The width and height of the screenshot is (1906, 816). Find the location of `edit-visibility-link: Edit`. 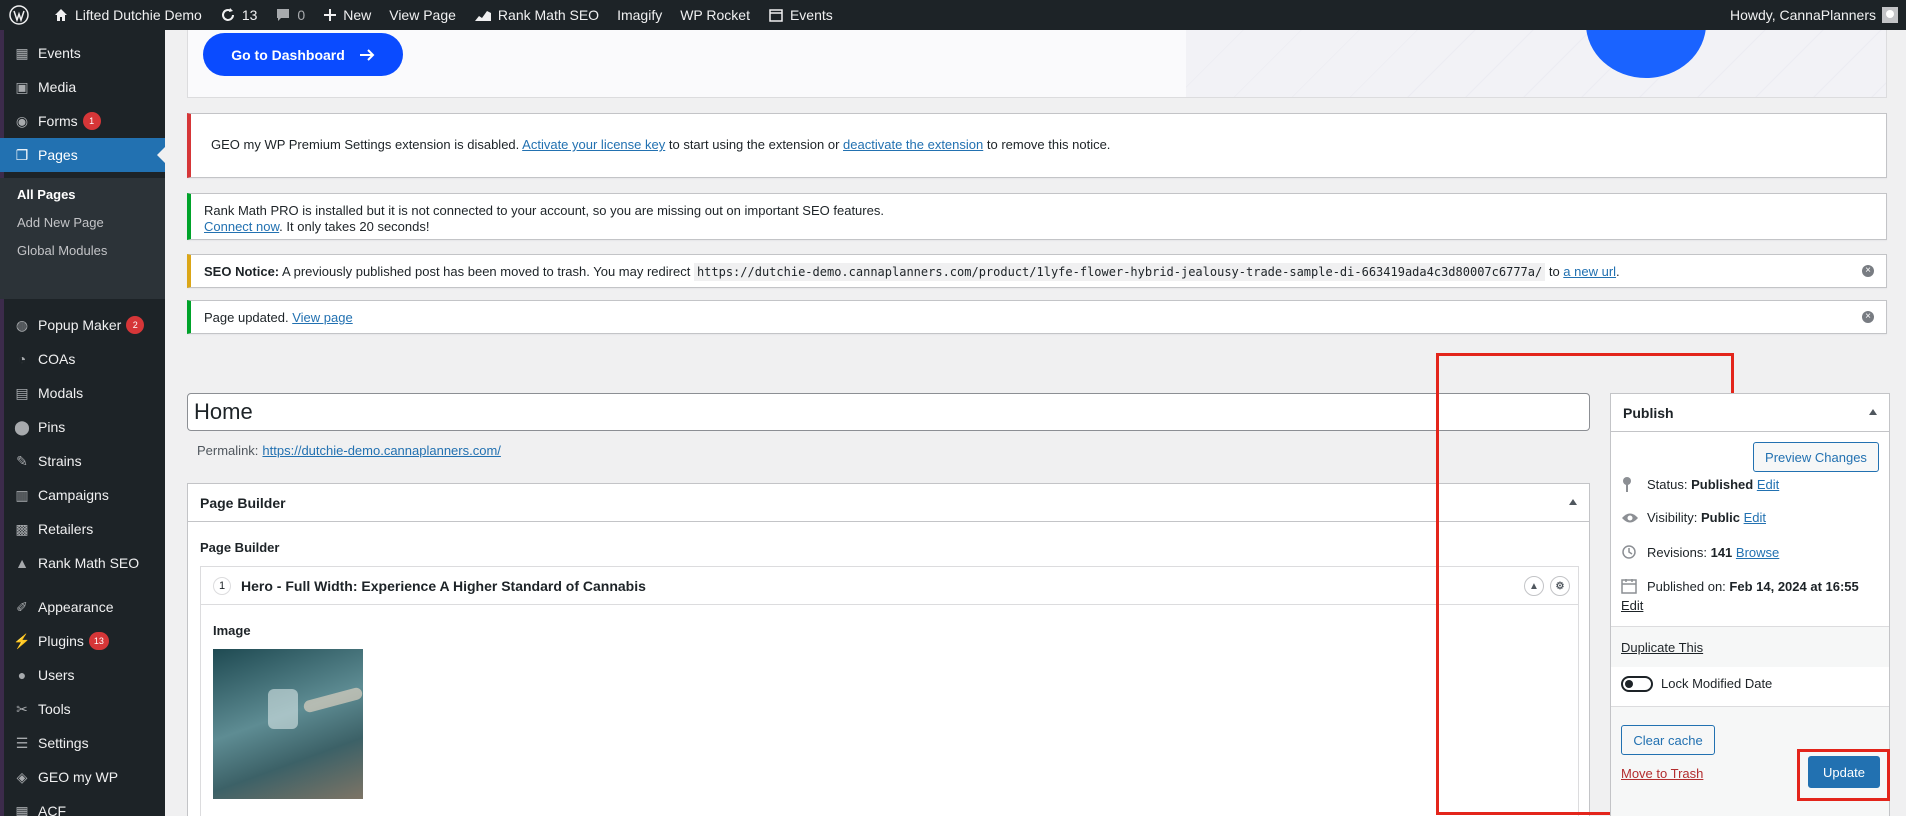

edit-visibility-link: Edit is located at coordinates (1755, 517).